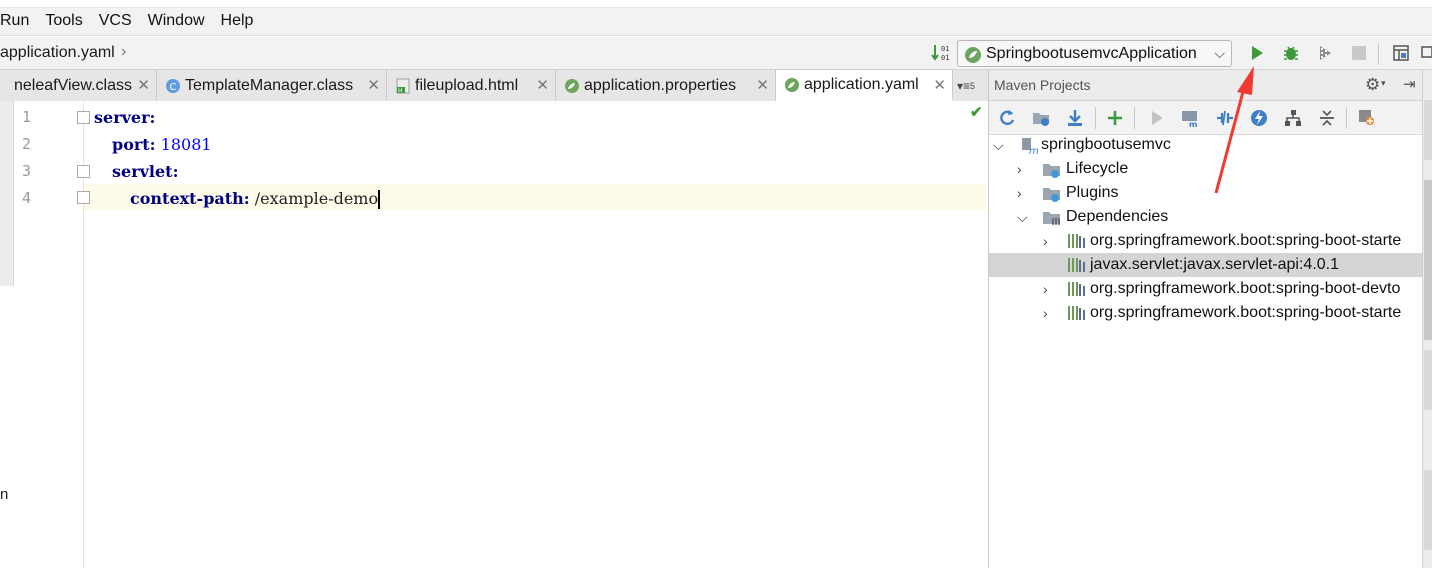 This screenshot has height=568, width=1432. What do you see at coordinates (1051, 171) in the screenshot?
I see `folder-gear-icon` at bounding box center [1051, 171].